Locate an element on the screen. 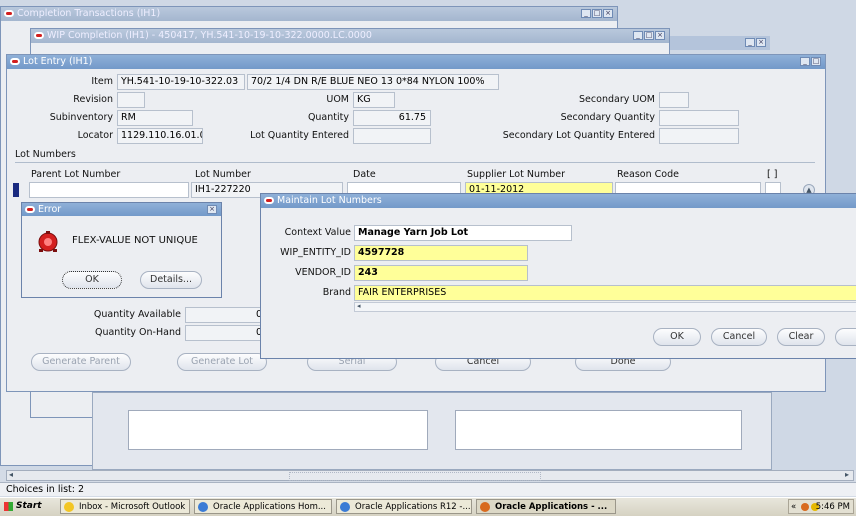 This screenshot has height=516, width=856. secondary-uom-label: Secondary UOM is located at coordinates (617, 99).